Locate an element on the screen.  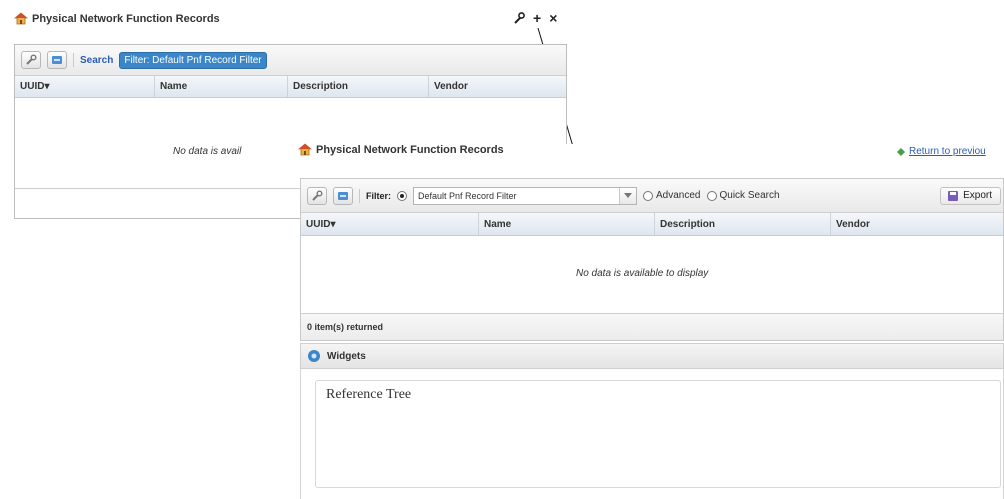
items-returned: 0 item(s) returned is located at coordinates (345, 327).